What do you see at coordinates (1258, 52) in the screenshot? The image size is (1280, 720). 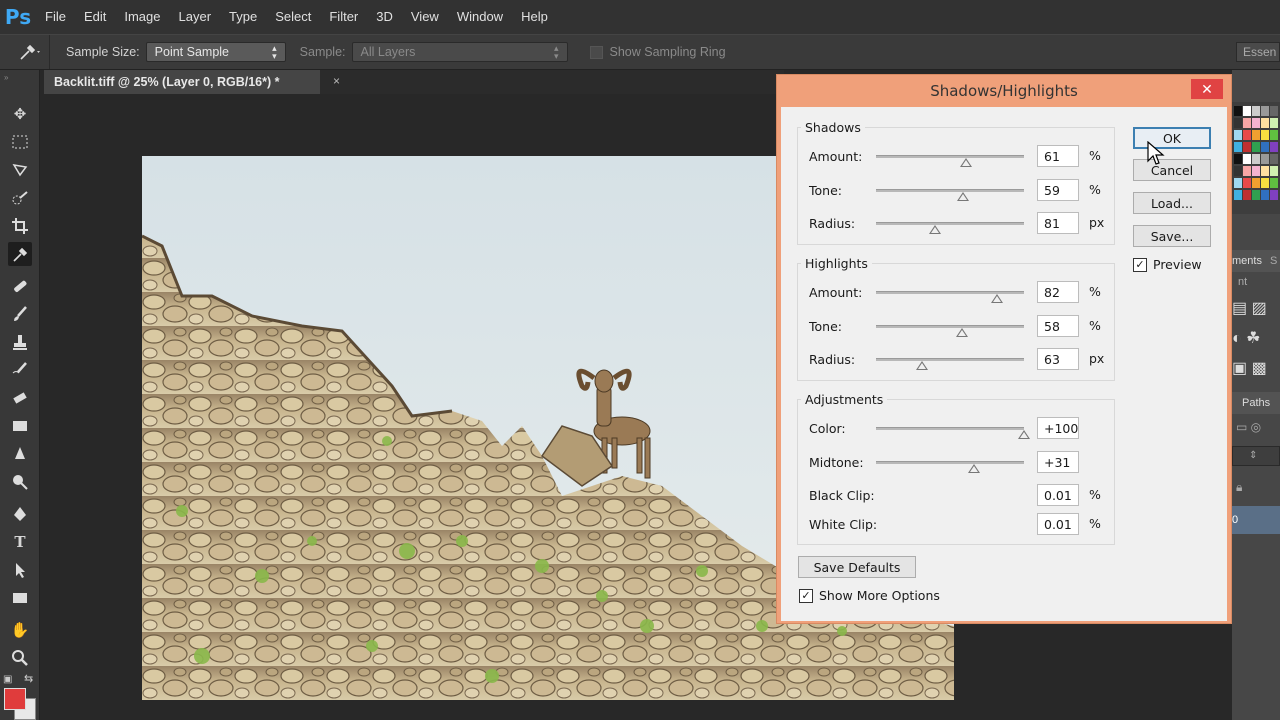 I see `workspace-switcher: Essen` at bounding box center [1258, 52].